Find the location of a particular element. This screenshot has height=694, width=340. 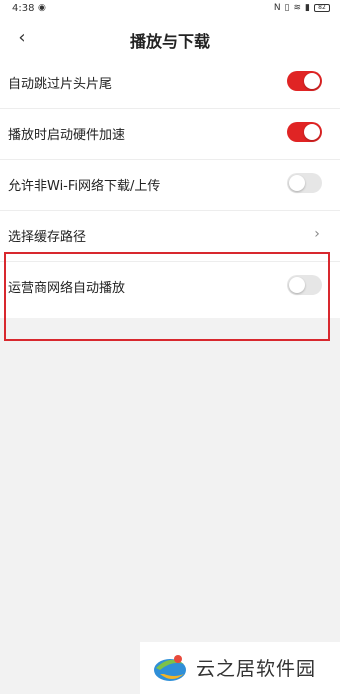

skip-intro-toggle is located at coordinates (304, 81).